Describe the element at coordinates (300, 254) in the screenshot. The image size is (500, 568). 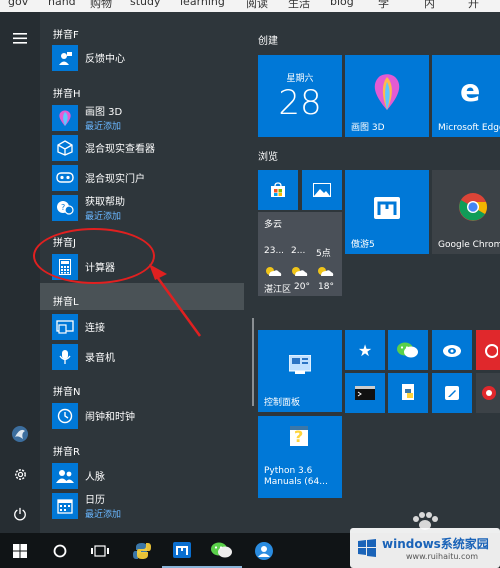
I see `weather-tile: 多云 23... 2... 5点 湛江区 20° 18°` at that location.